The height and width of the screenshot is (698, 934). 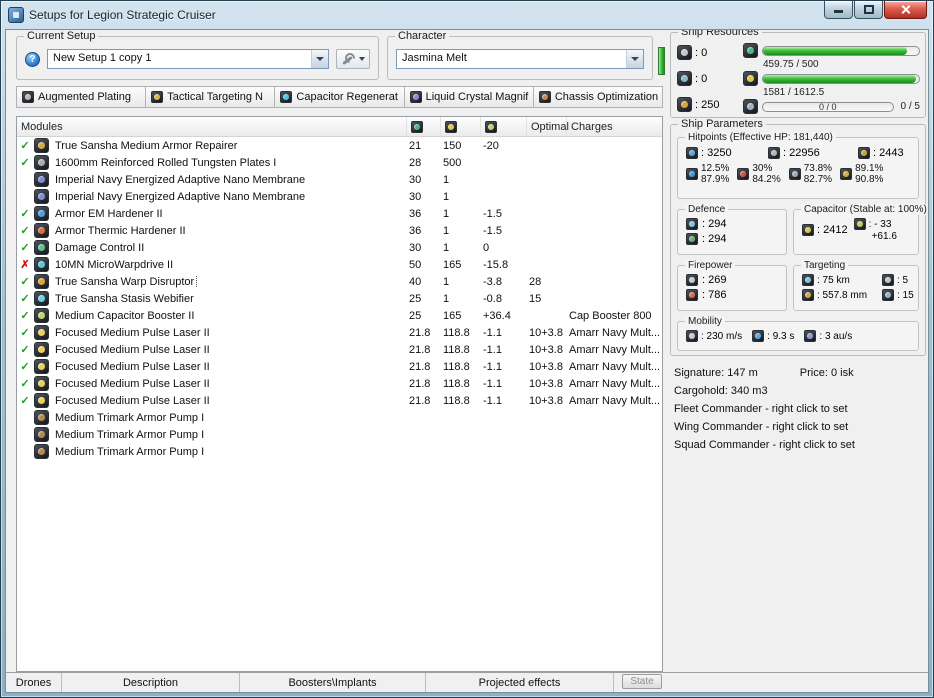 I want to click on defence-sustained-value: : 294, so click(x=714, y=239).